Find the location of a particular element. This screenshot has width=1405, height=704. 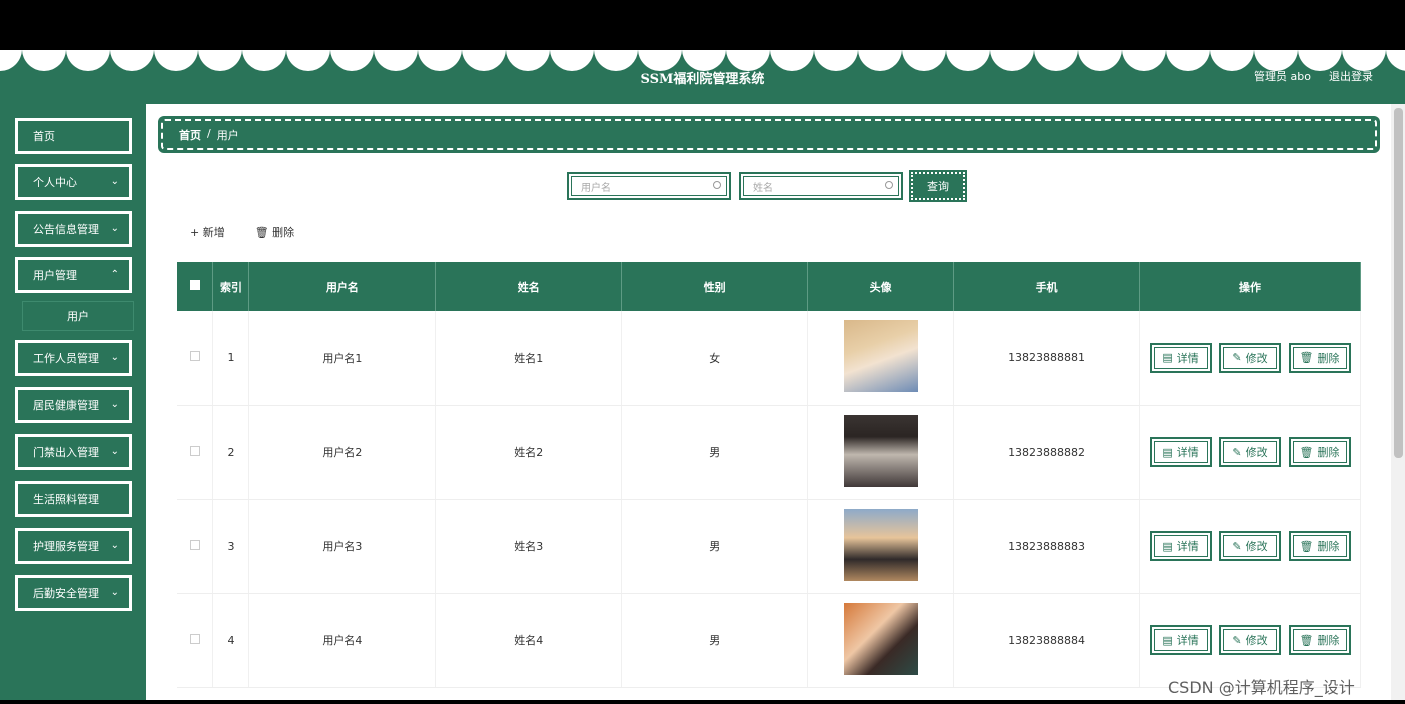

table-row: 2 用户名2 姓名2 男 13823888882 ▤ 详情 ✎ 修改 🗑 删除 is located at coordinates (769, 452).